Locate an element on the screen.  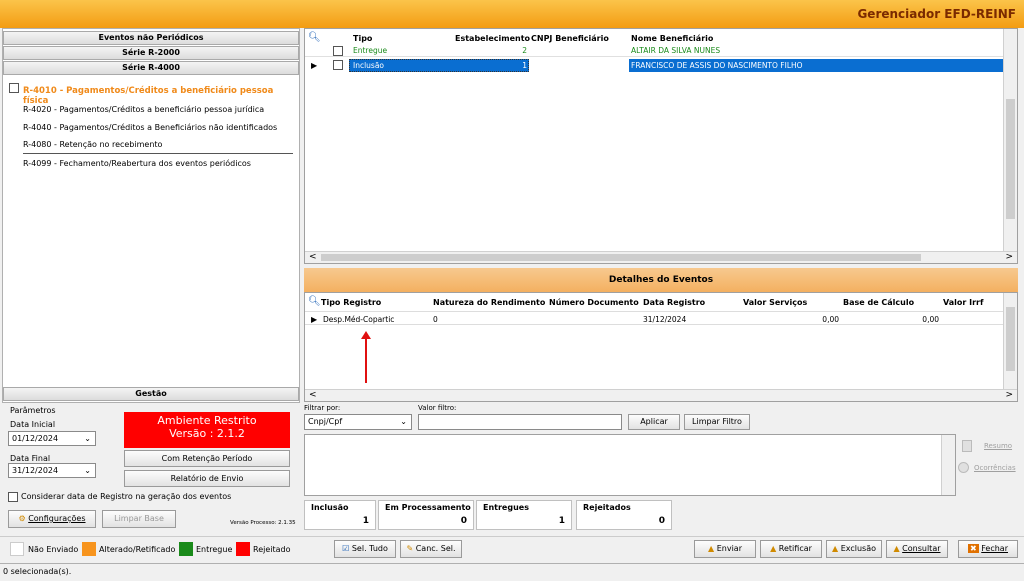
counter-label: Inclusão is located at coordinates (330, 507).